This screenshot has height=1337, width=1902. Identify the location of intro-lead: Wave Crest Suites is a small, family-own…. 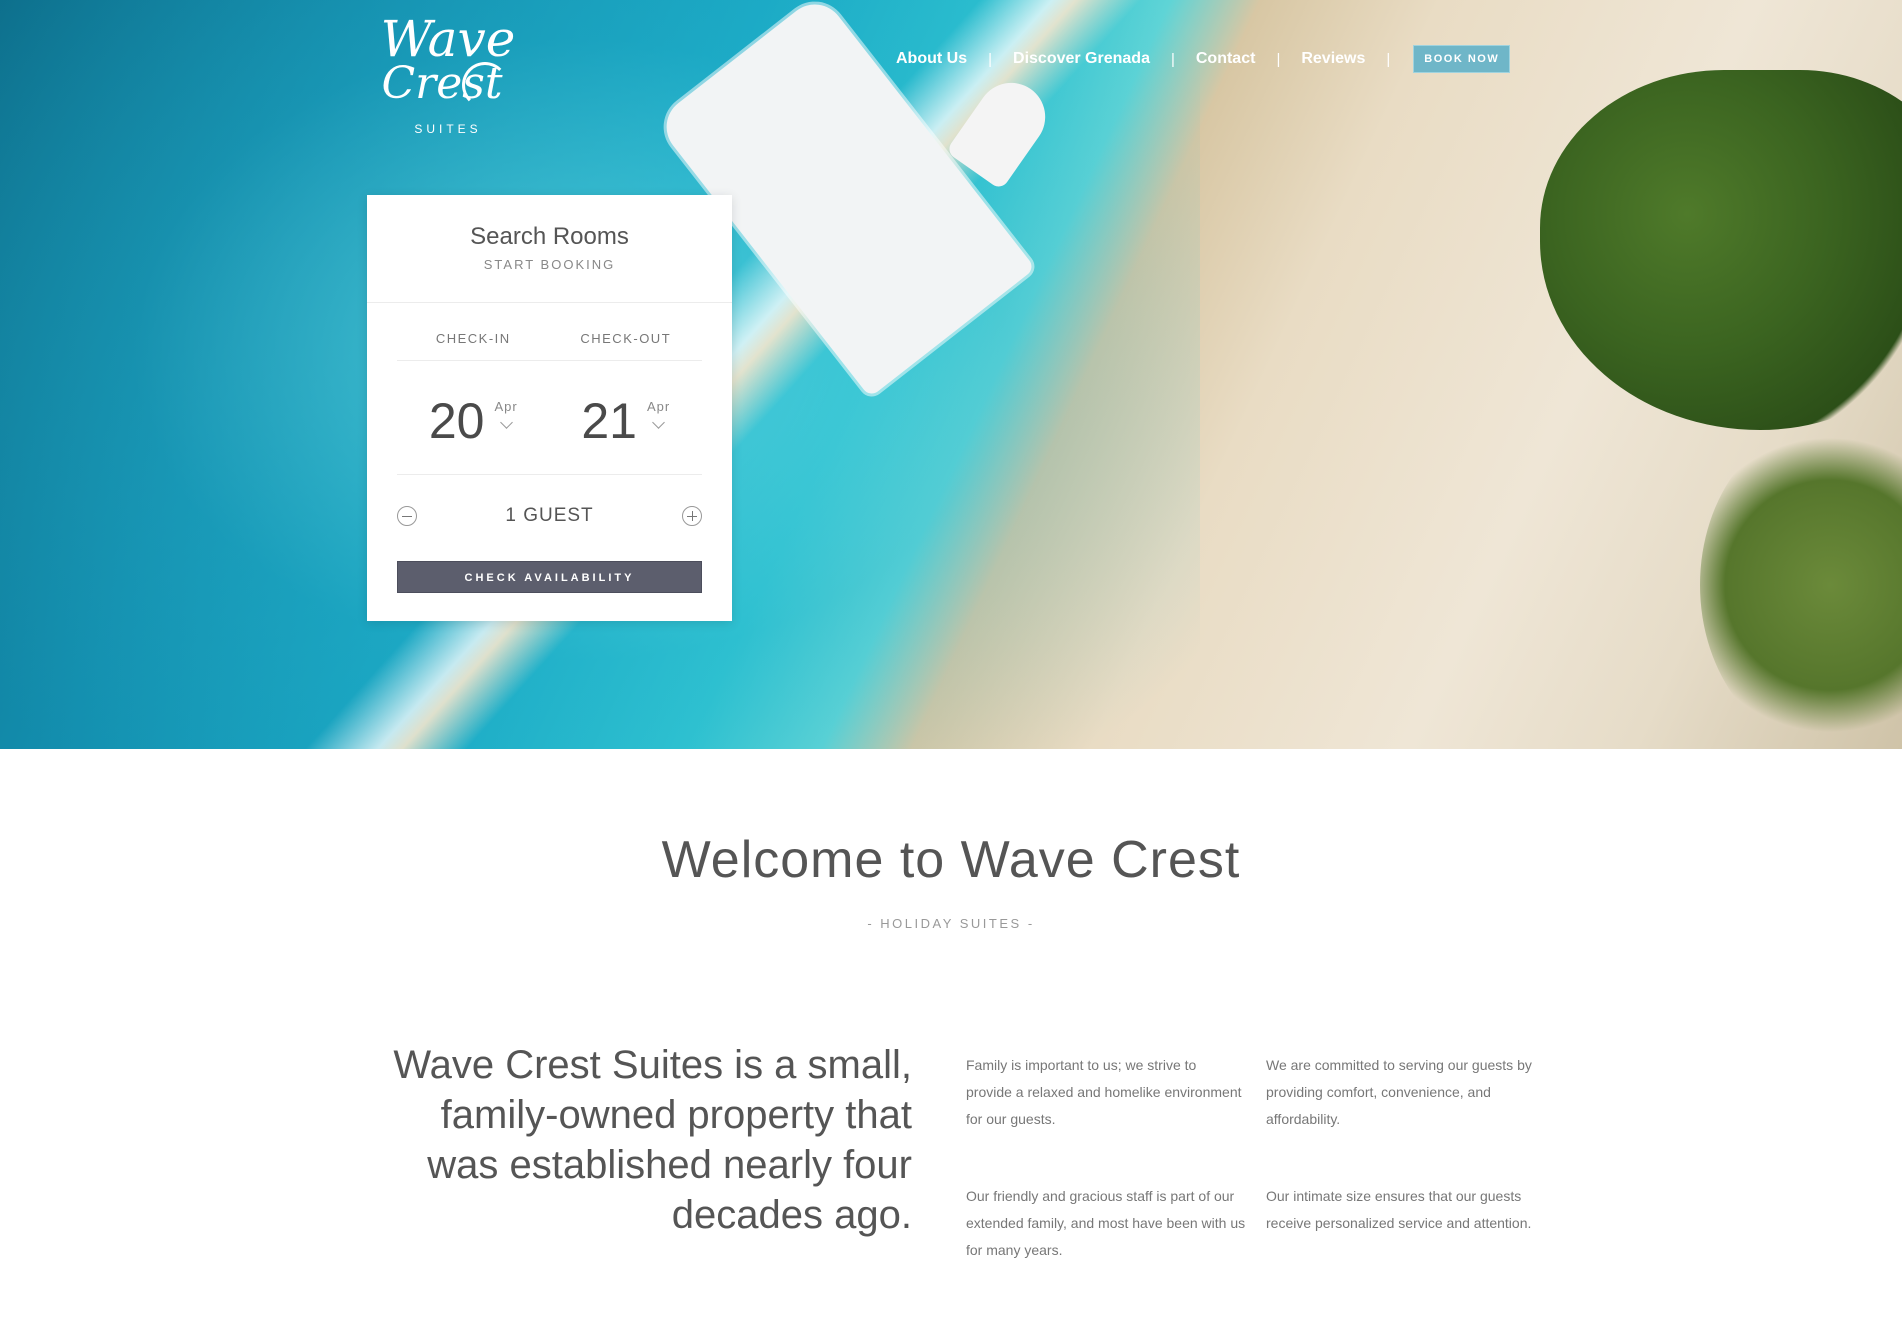
(652, 1140).